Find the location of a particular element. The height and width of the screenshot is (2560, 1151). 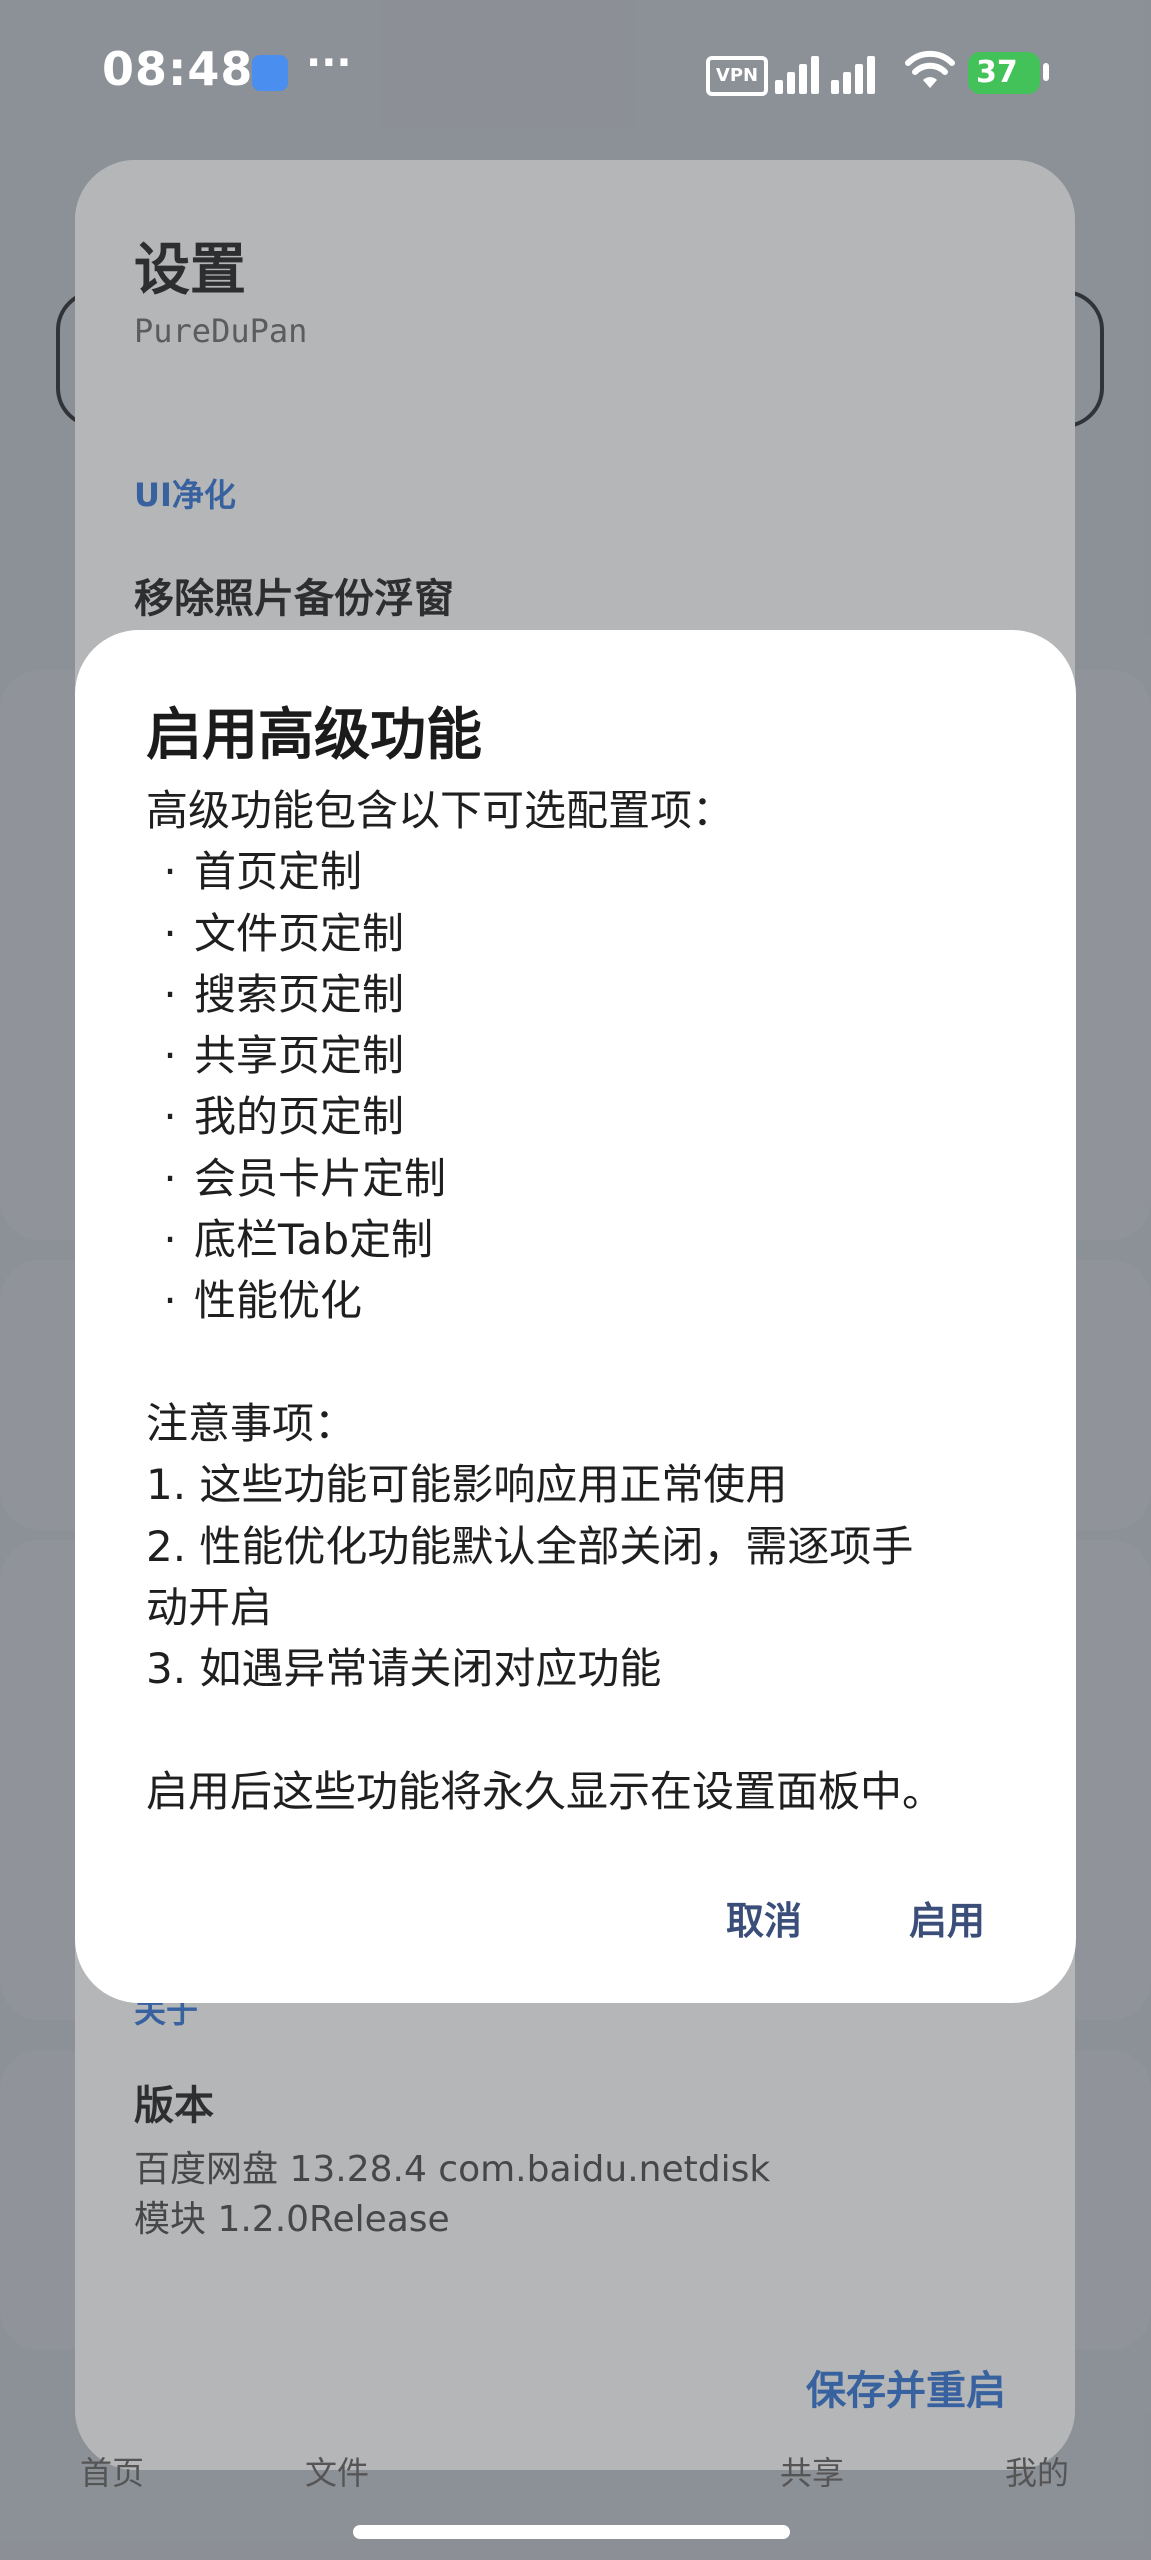

list-item: · 搜索页定制 is located at coordinates (586, 994).